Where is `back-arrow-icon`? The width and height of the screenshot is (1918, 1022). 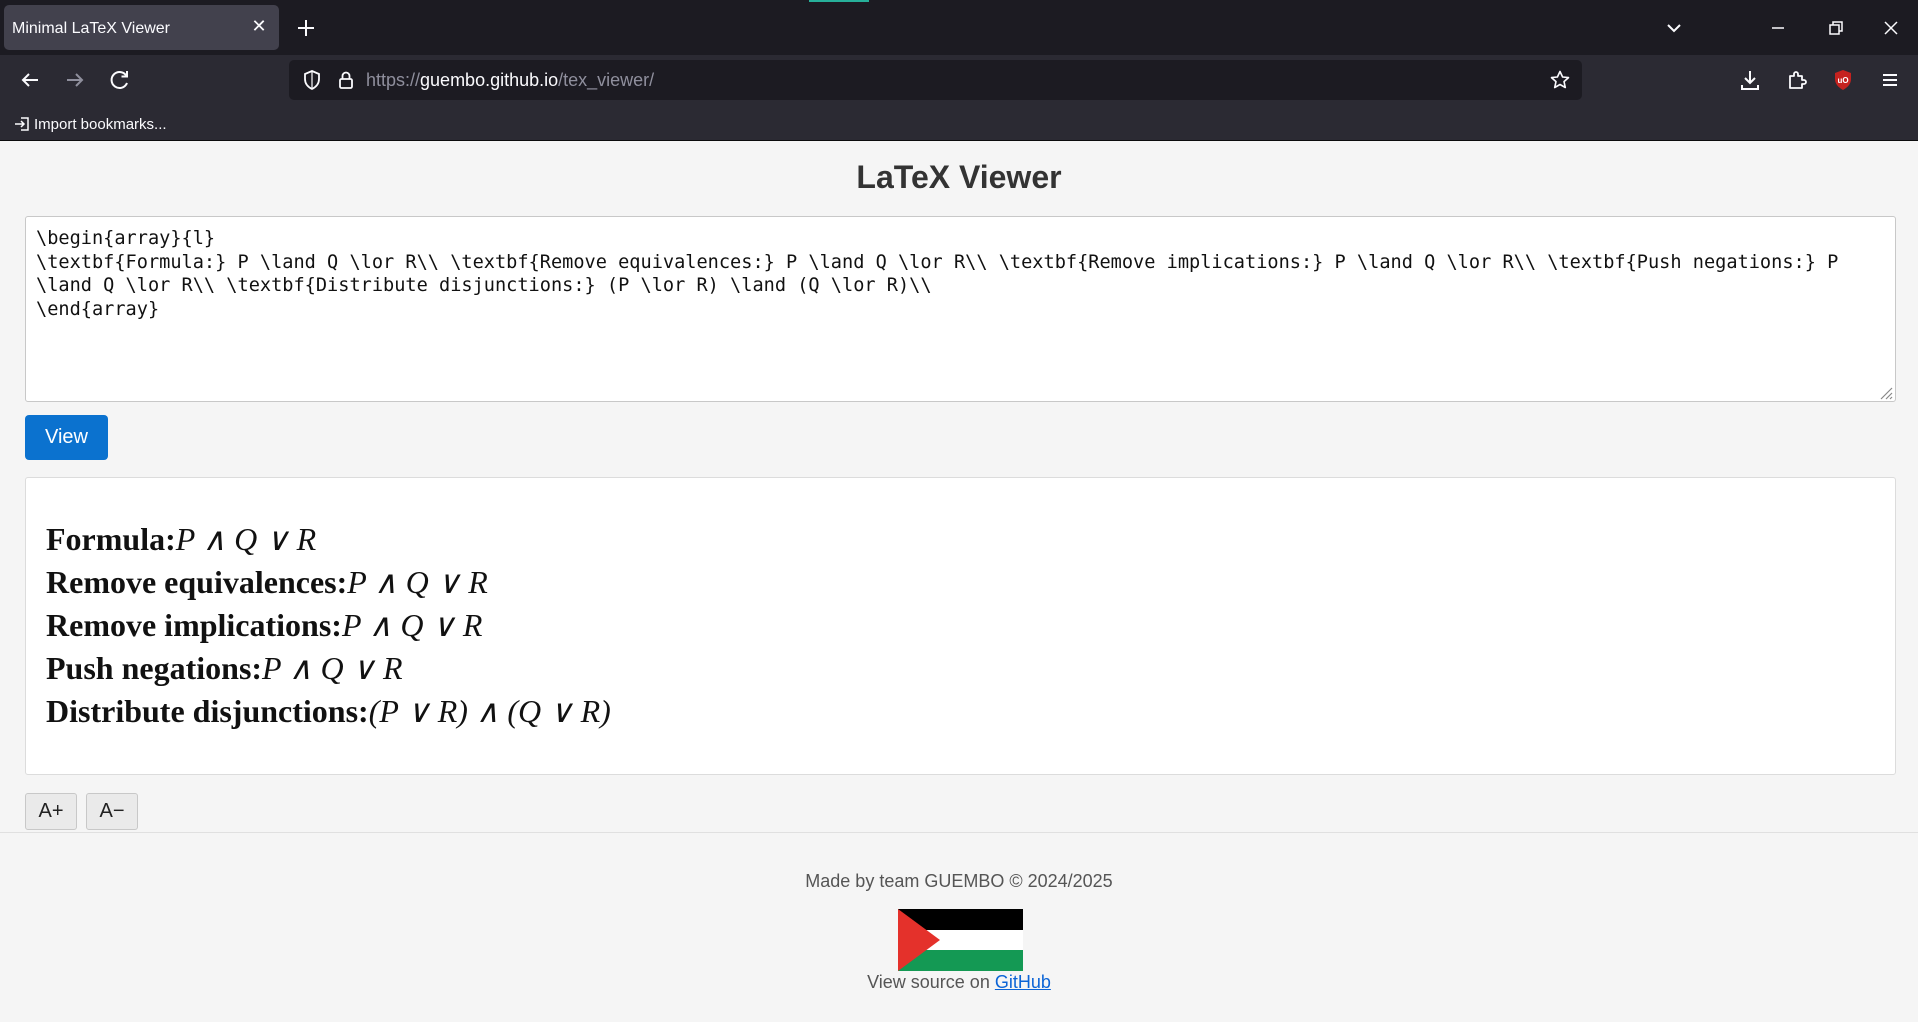
back-arrow-icon is located at coordinates (30, 80).